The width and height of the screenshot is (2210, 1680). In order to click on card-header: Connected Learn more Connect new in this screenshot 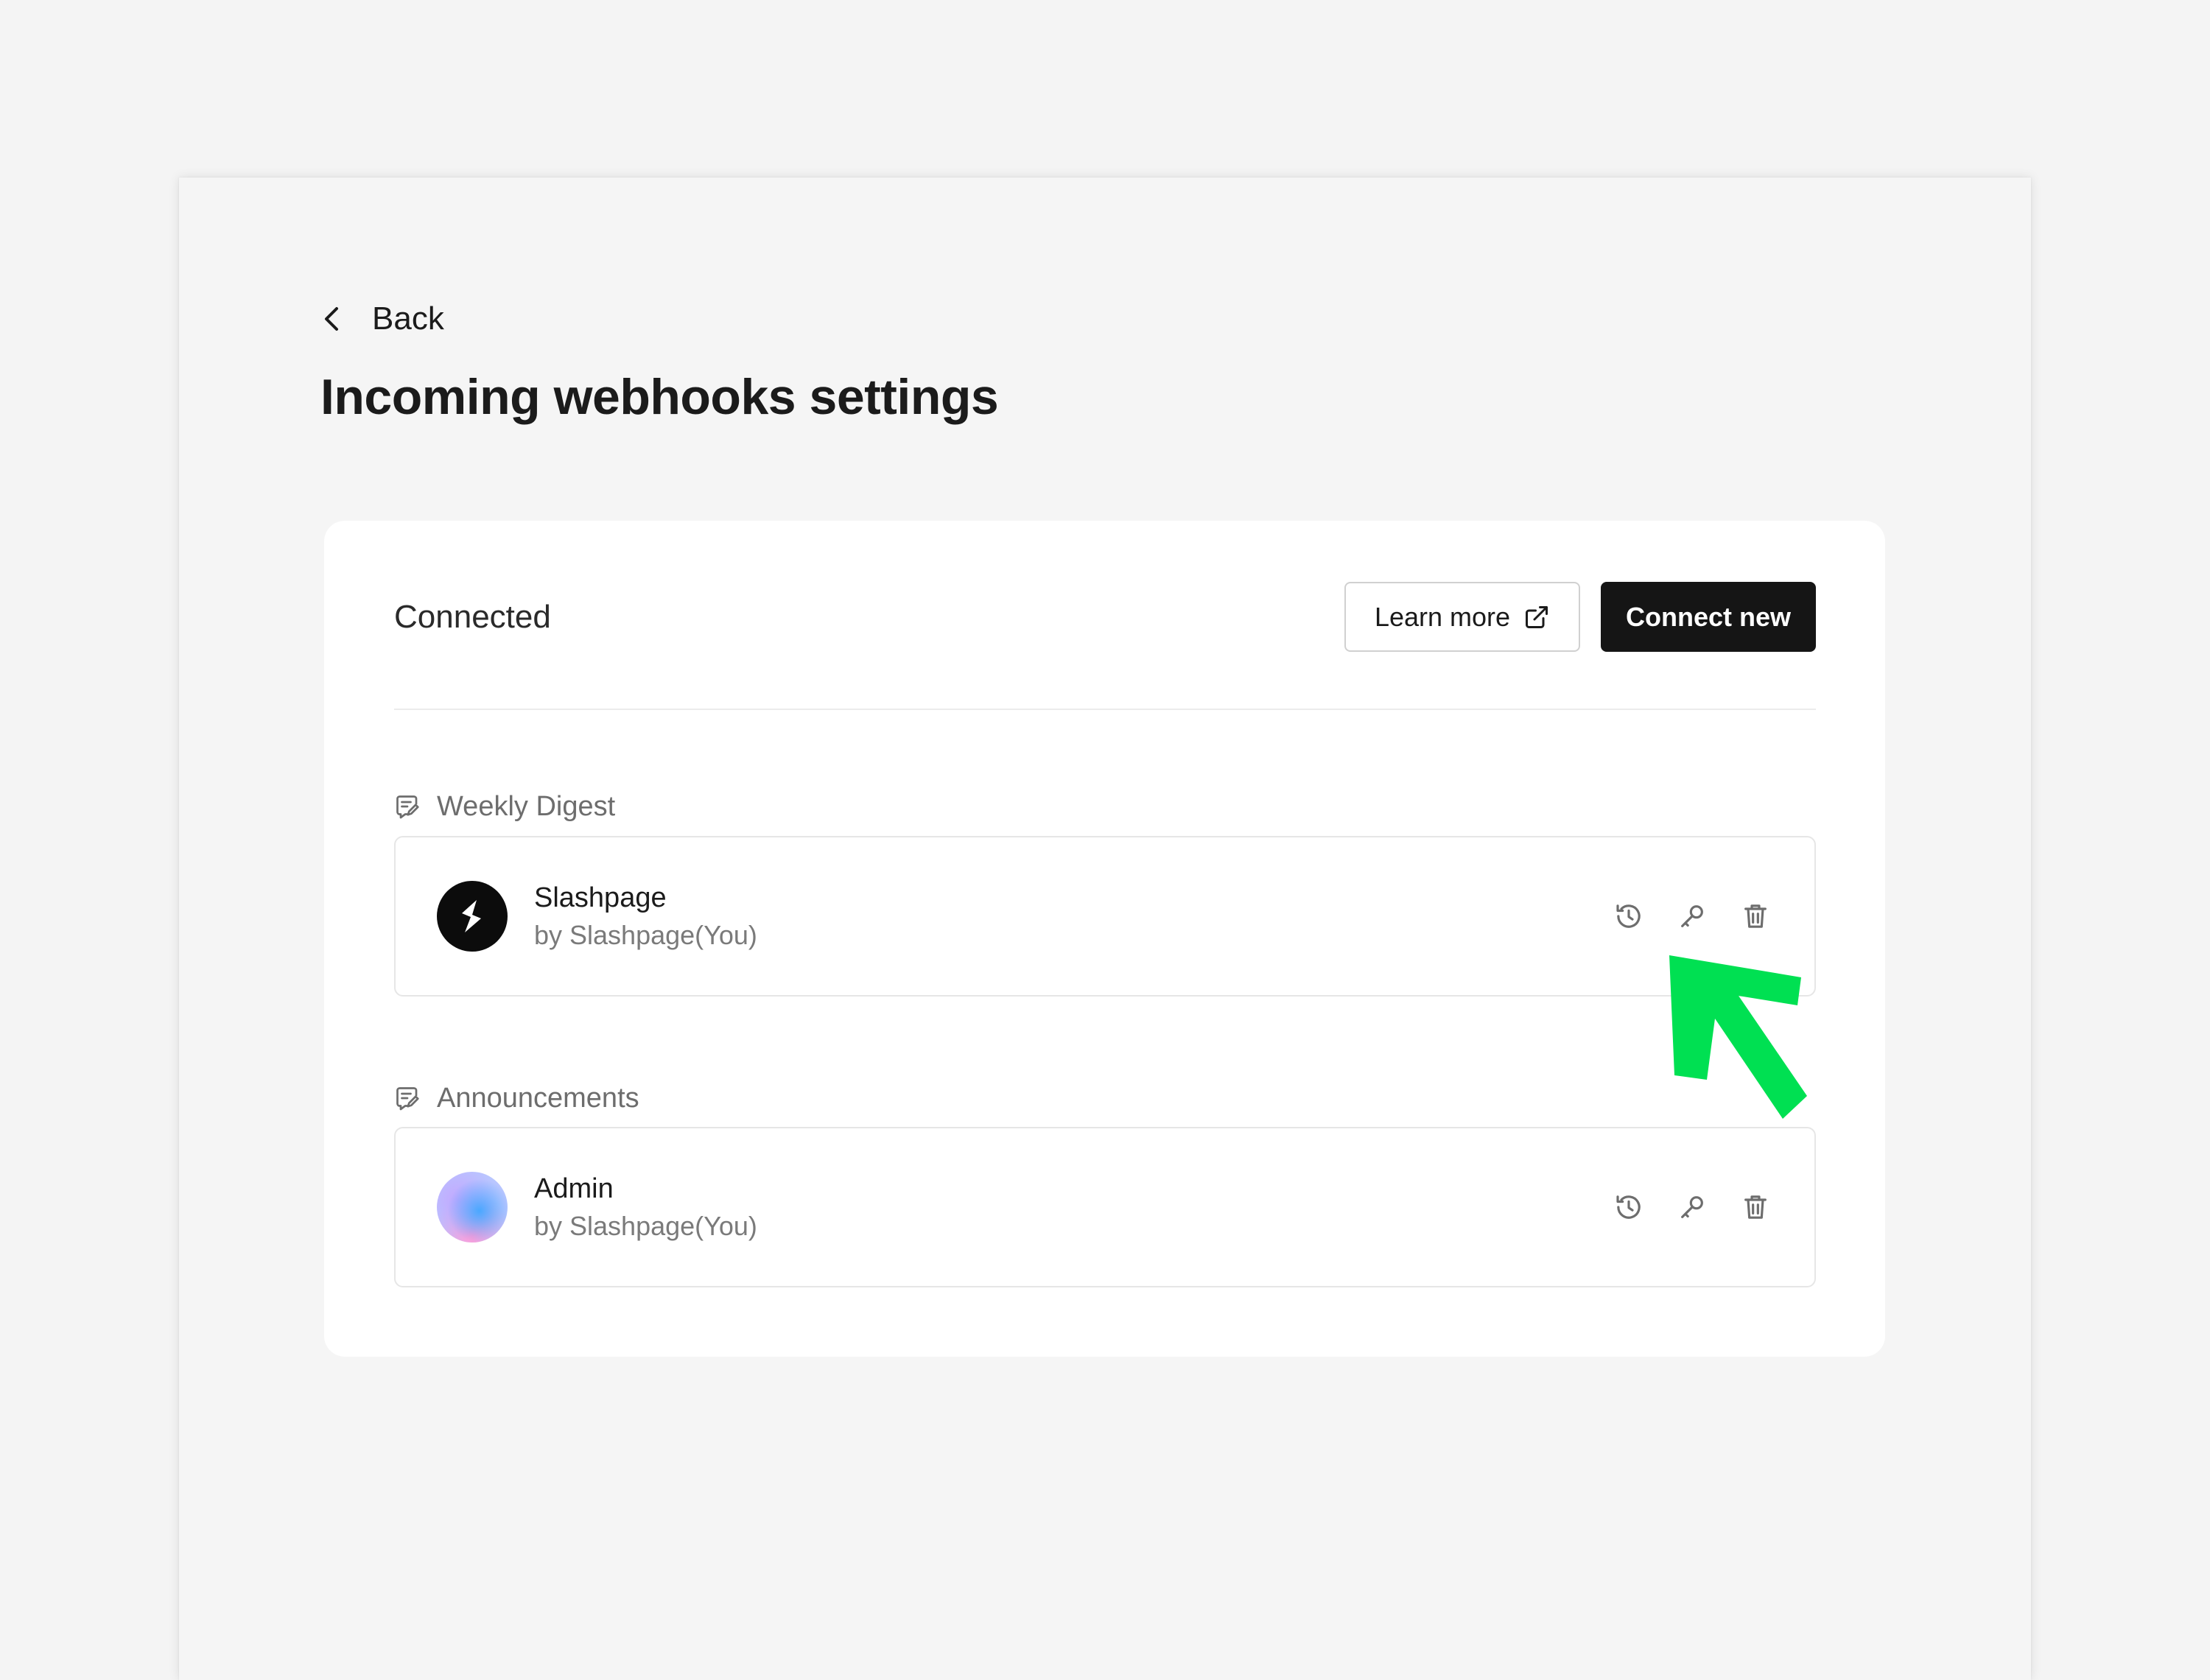, I will do `click(1105, 617)`.